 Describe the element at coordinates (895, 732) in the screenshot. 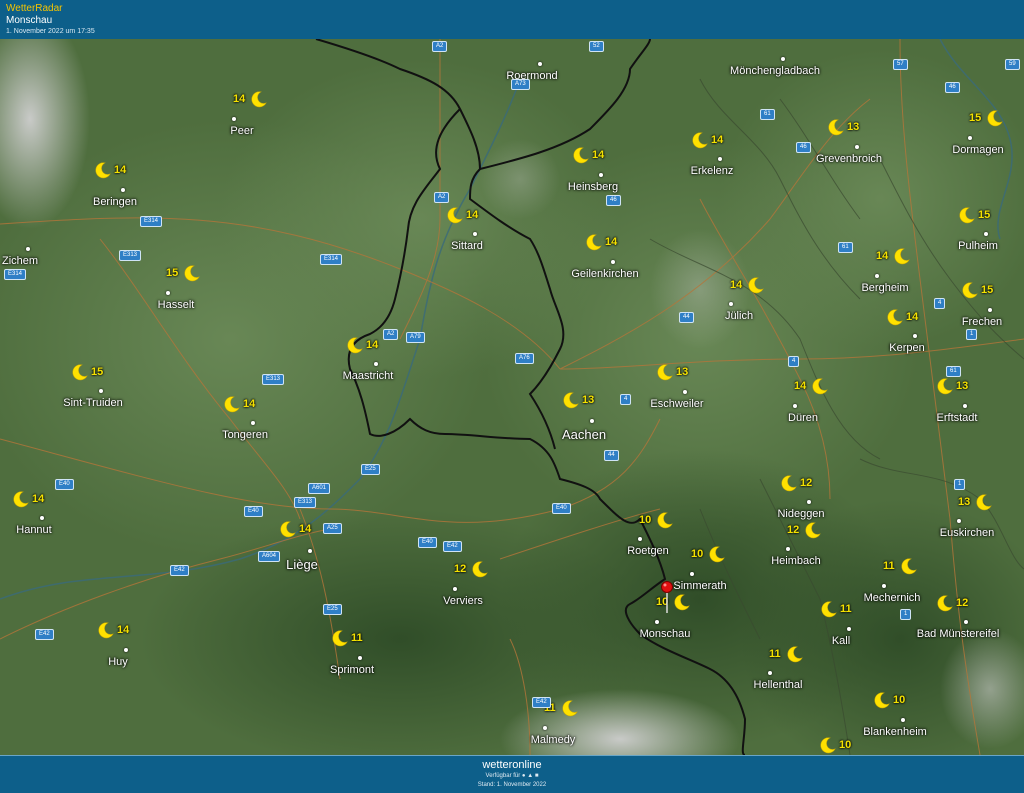

I see `city-label: Blankenheim` at that location.